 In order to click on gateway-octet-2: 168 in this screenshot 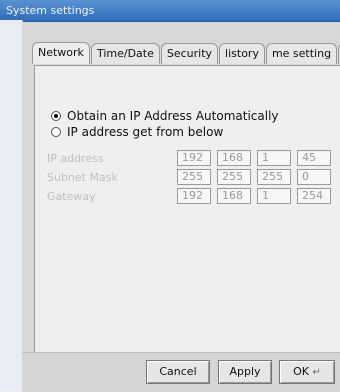, I will do `click(234, 196)`.